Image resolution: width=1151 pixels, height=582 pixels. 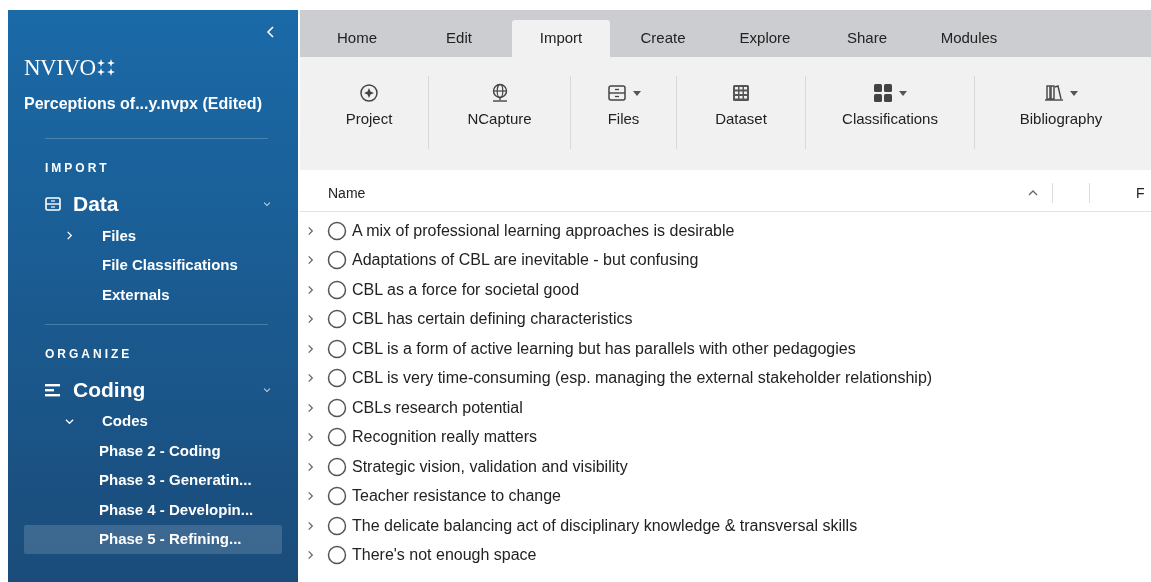 I want to click on ribbon-tab: Edit, so click(x=459, y=38).